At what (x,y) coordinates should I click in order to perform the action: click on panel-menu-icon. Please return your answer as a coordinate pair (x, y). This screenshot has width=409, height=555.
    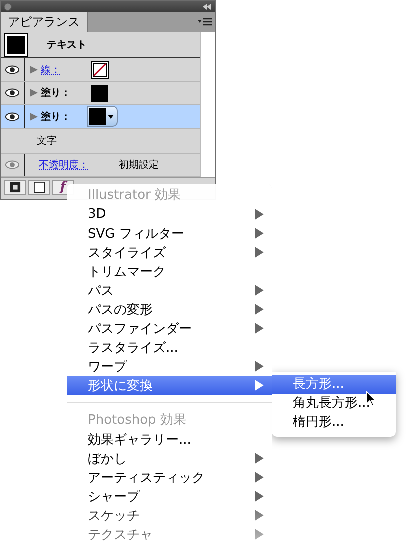
    Looking at the image, I should click on (205, 22).